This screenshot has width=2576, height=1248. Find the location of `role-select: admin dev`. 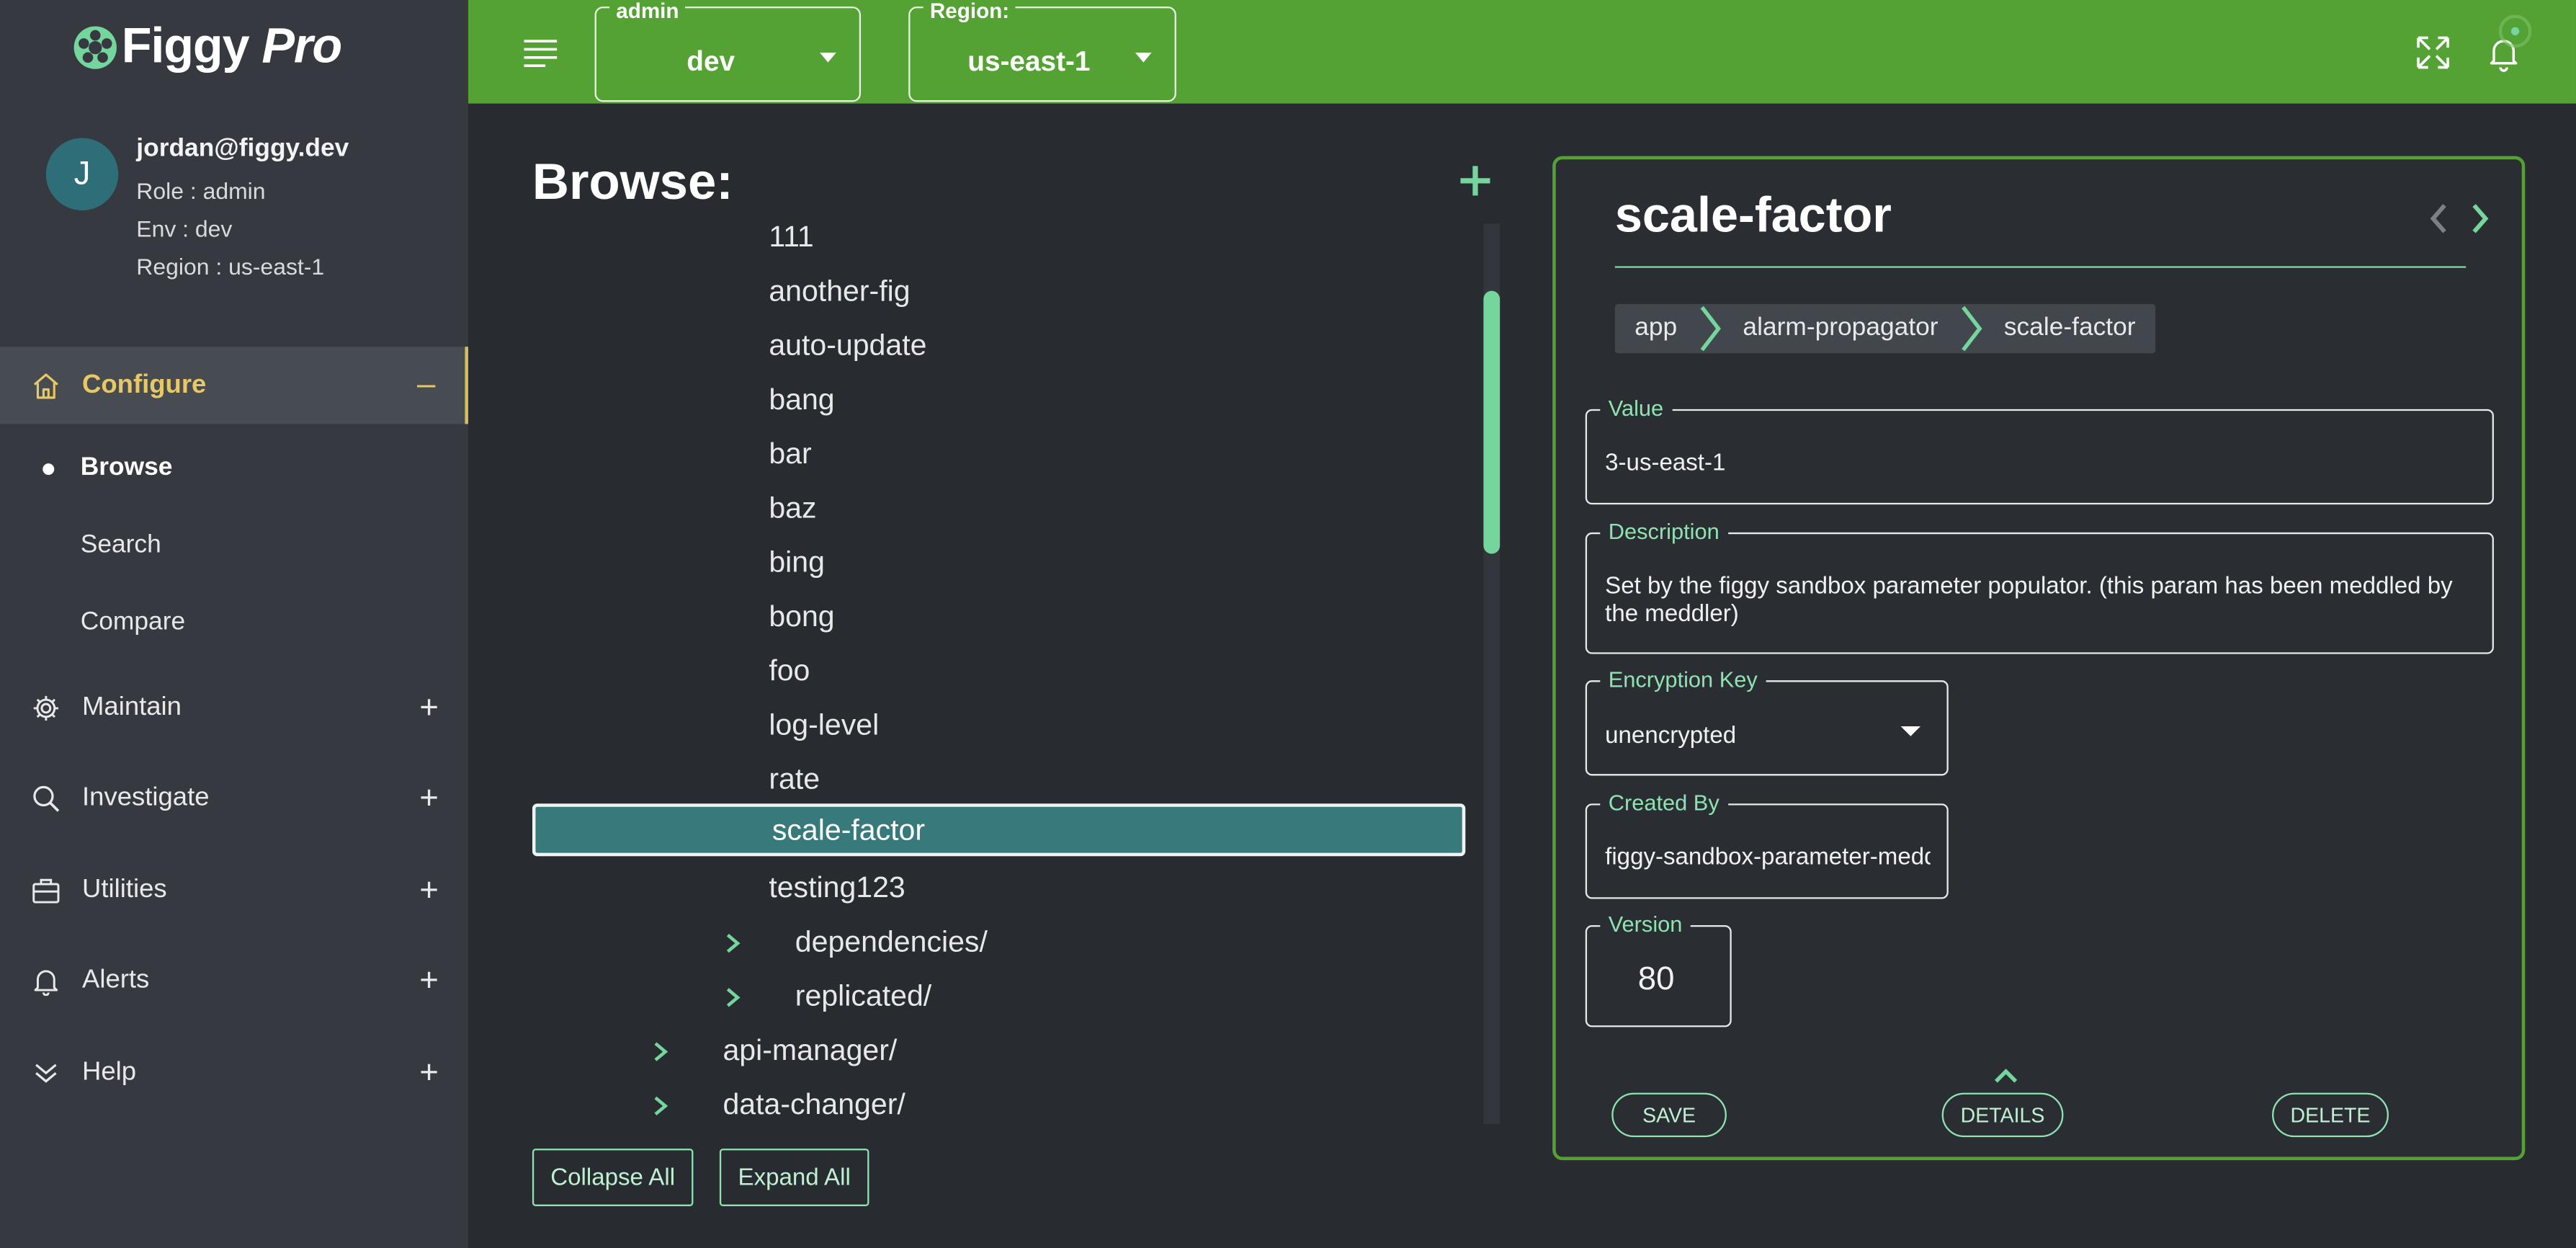

role-select: admin dev is located at coordinates (728, 51).